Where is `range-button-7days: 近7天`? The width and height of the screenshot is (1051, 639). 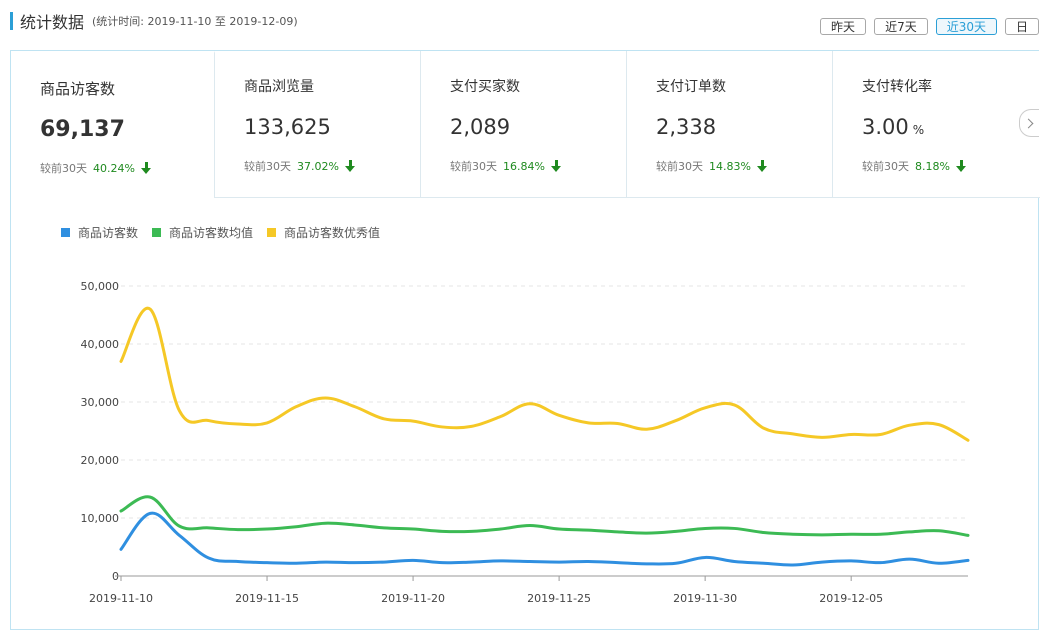 range-button-7days: 近7天 is located at coordinates (901, 26).